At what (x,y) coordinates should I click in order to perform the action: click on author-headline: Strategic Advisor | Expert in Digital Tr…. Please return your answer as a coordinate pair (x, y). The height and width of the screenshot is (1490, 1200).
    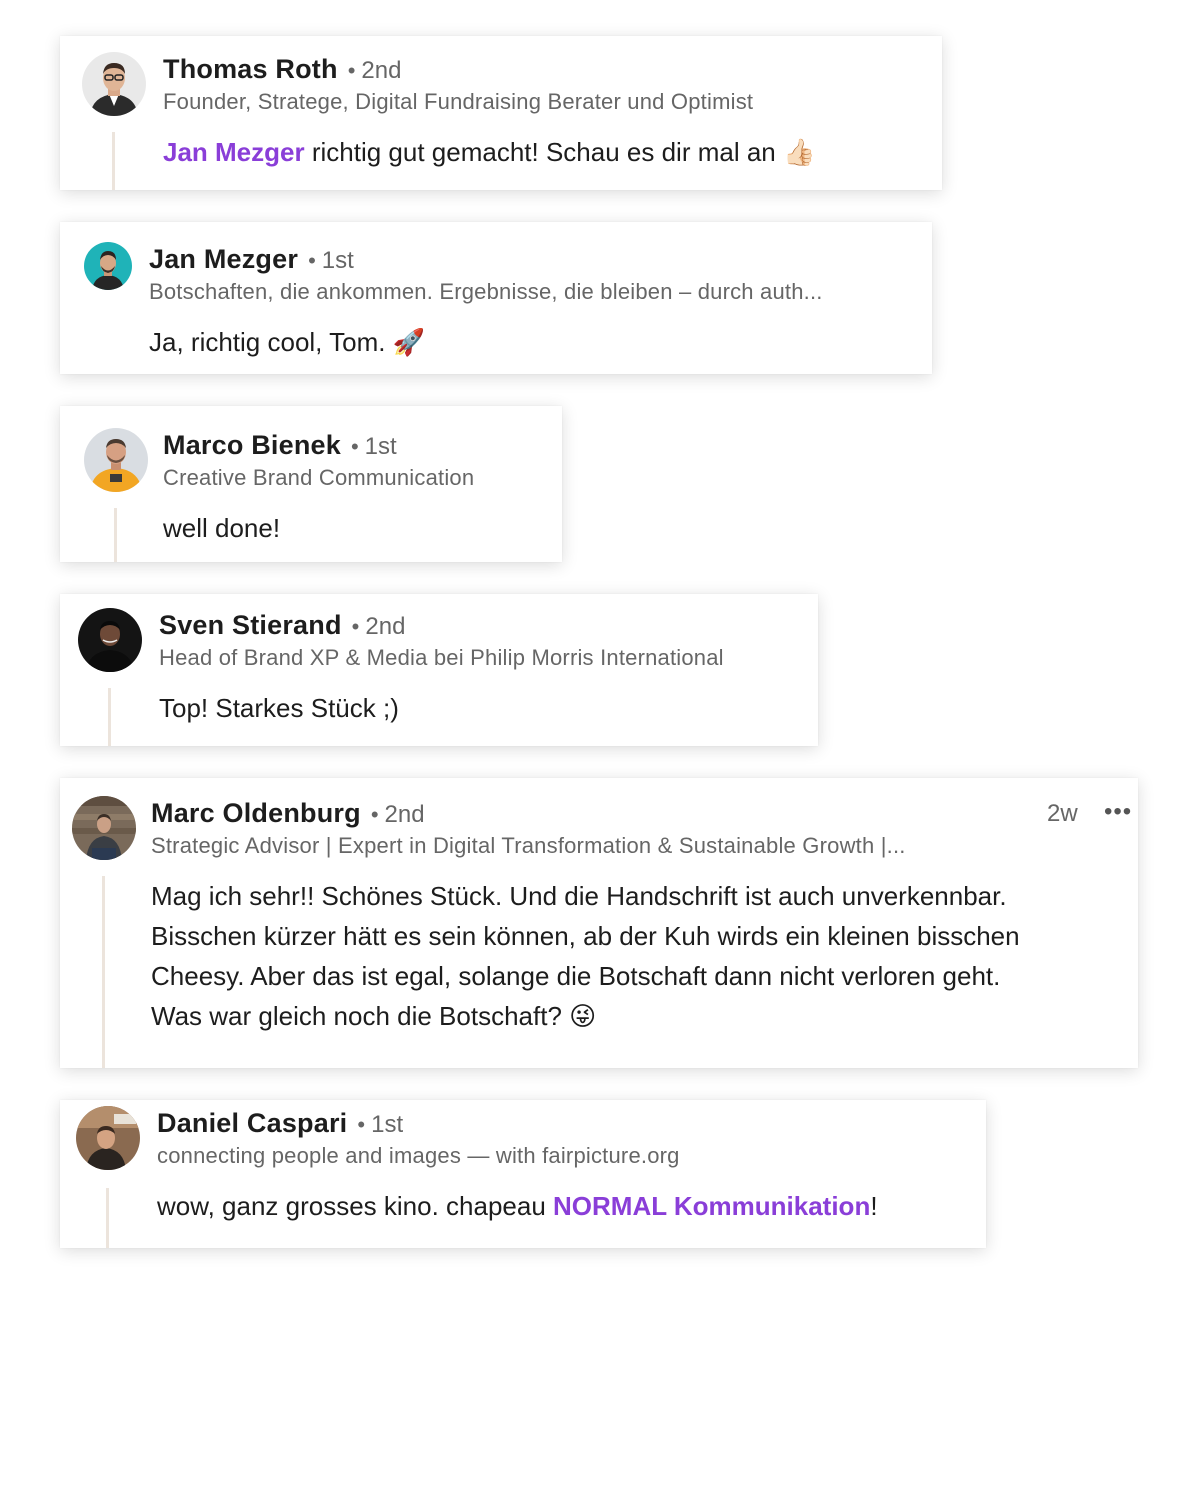
    Looking at the image, I should click on (528, 845).